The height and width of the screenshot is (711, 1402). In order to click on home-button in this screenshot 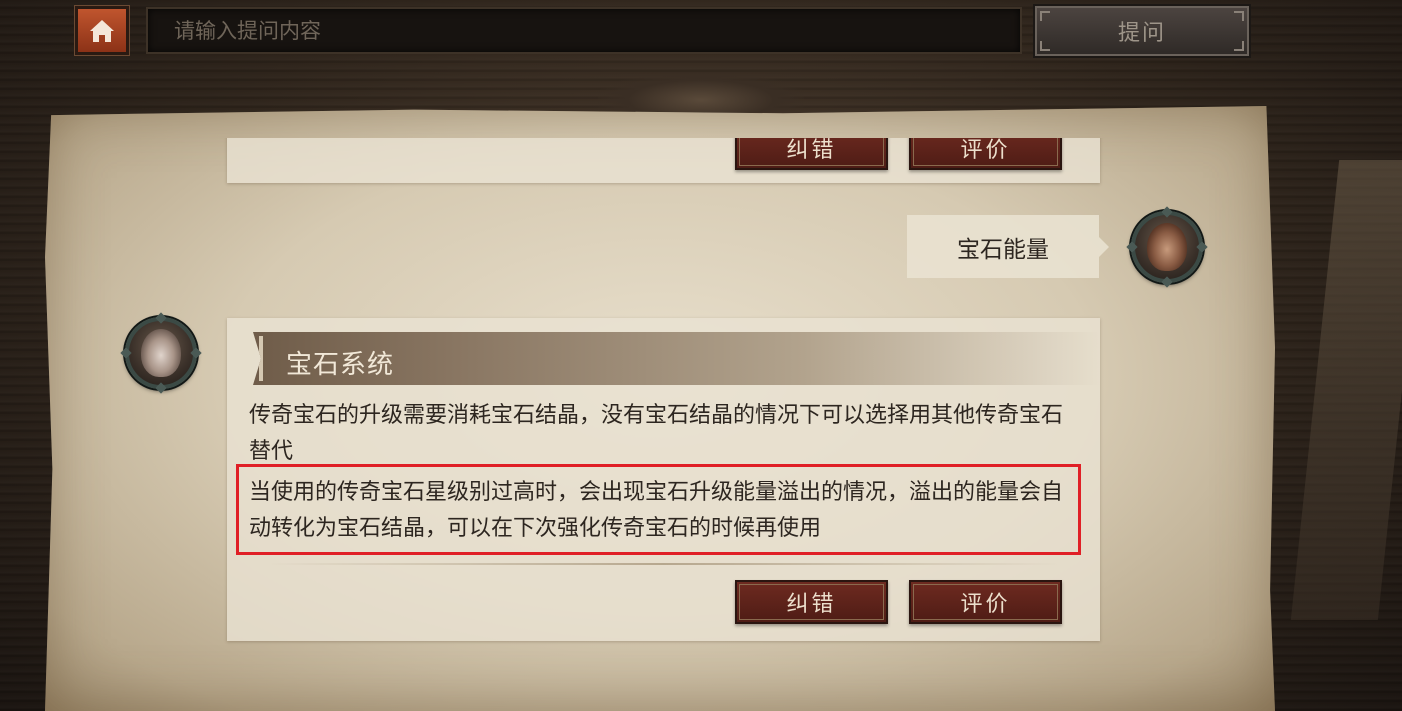, I will do `click(102, 30)`.